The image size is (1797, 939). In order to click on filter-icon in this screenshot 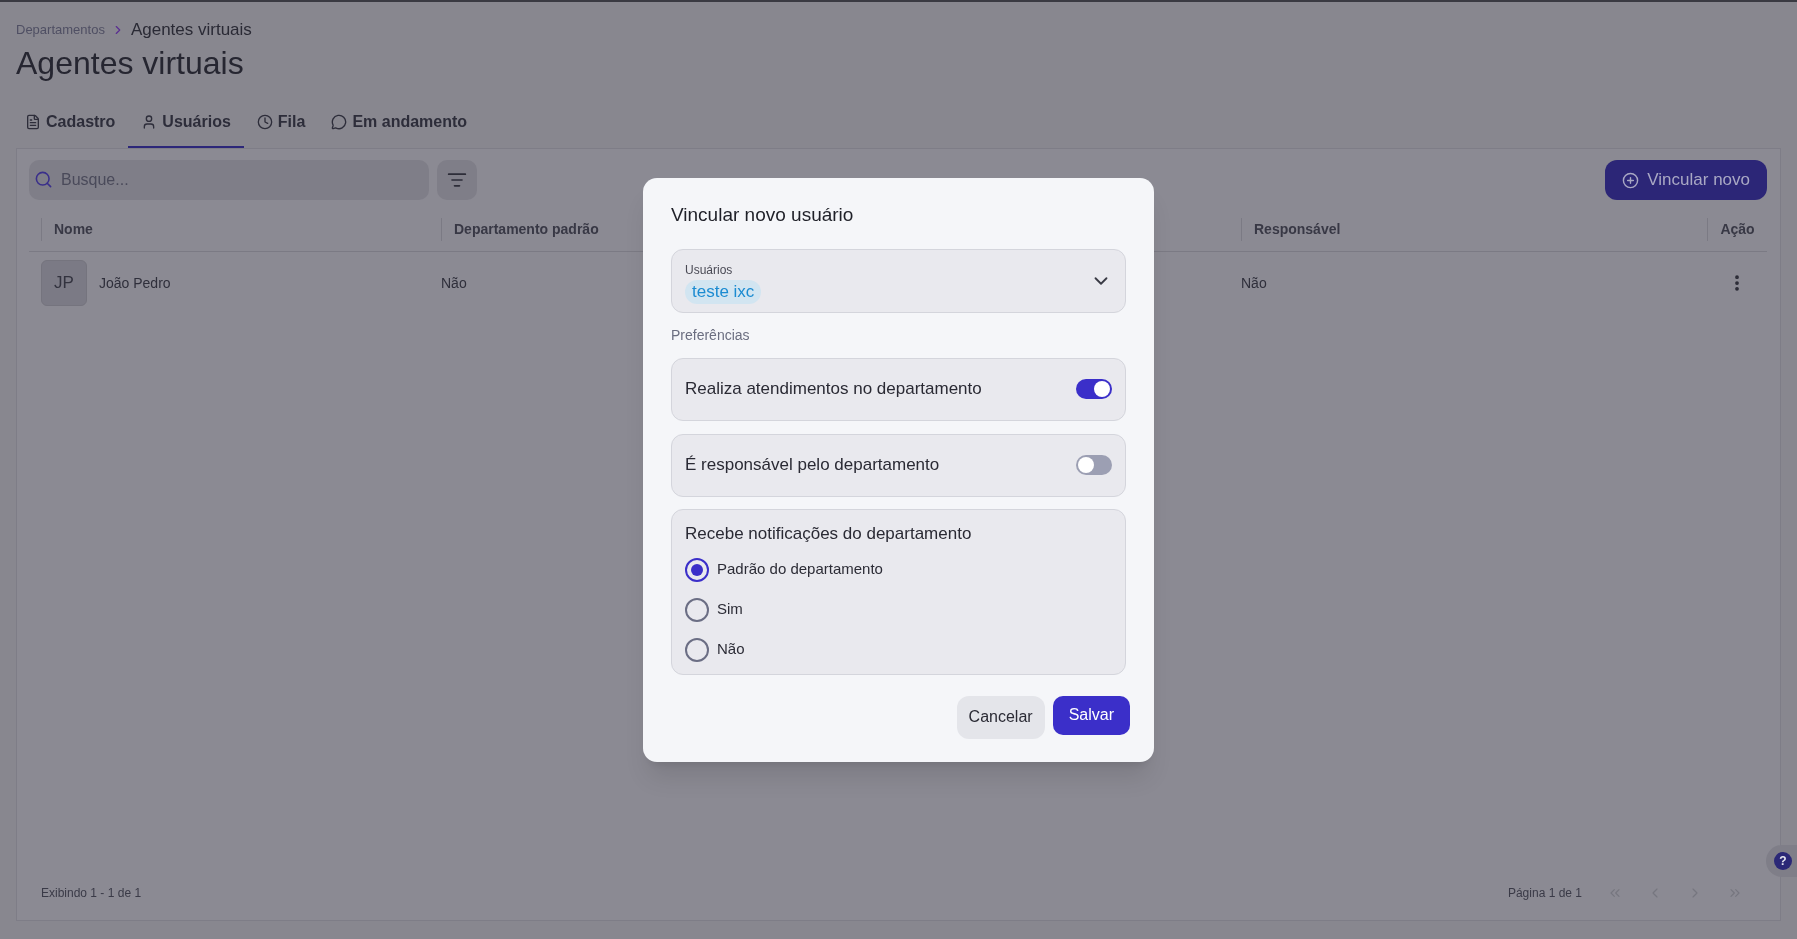, I will do `click(457, 180)`.